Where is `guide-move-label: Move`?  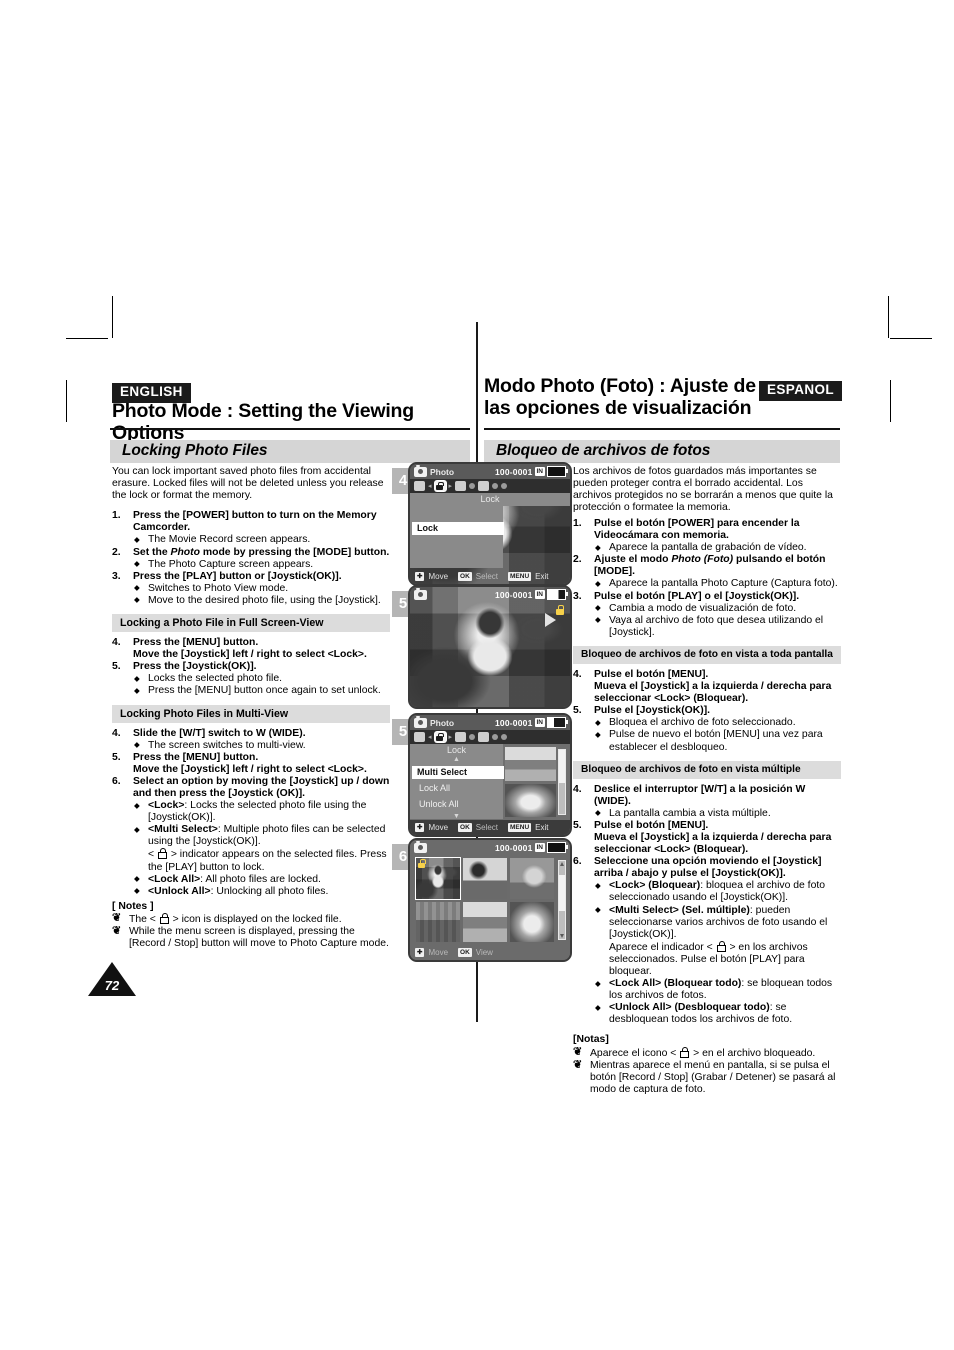
guide-move-label: Move is located at coordinates (438, 576).